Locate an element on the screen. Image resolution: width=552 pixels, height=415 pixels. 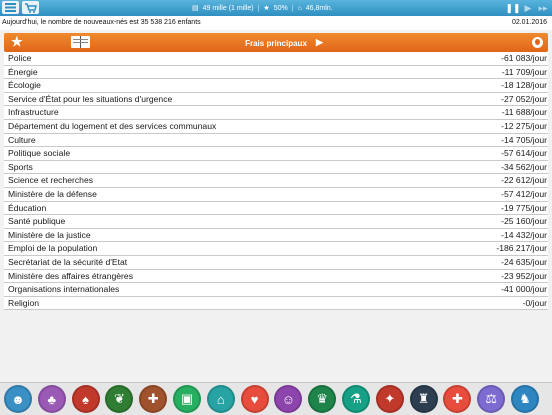
science-flask-icon: ⚗ is located at coordinates (356, 399).